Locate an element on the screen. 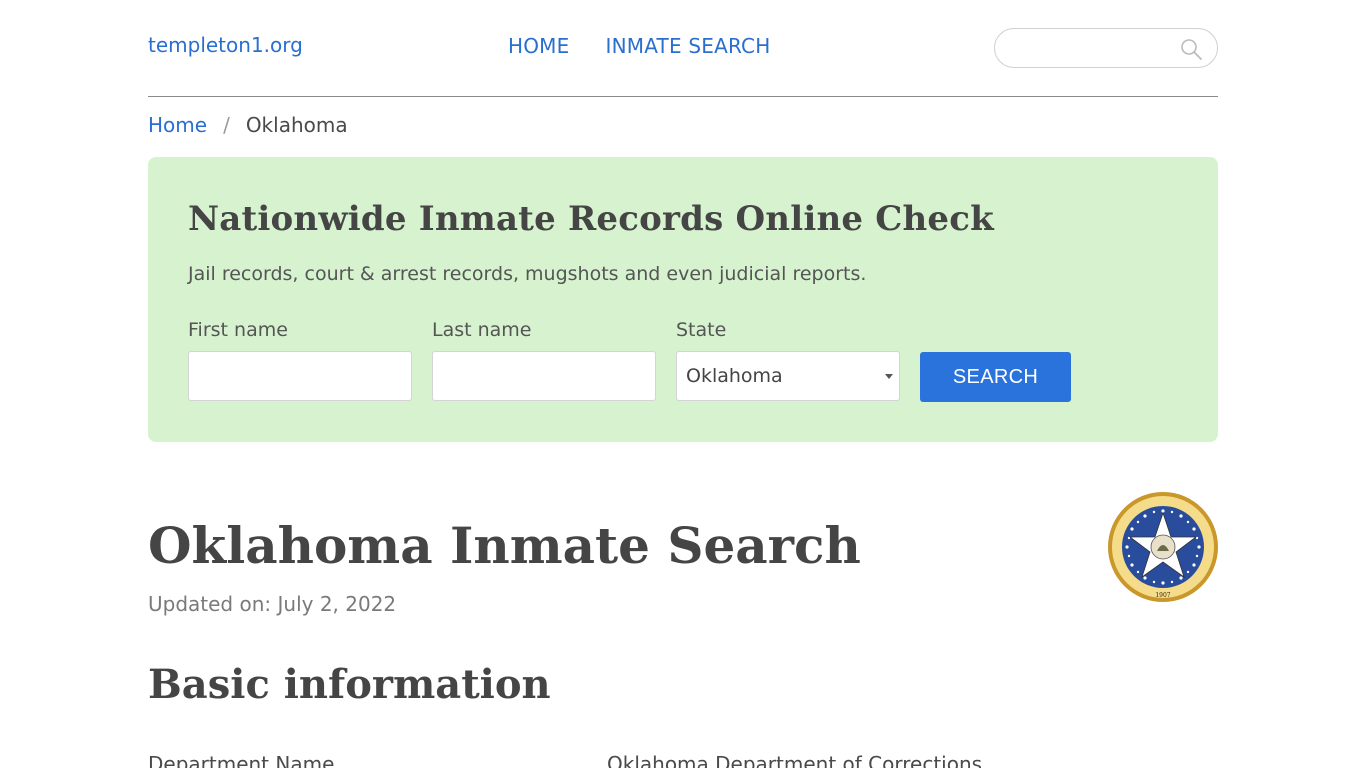  state-label: State is located at coordinates (701, 330).